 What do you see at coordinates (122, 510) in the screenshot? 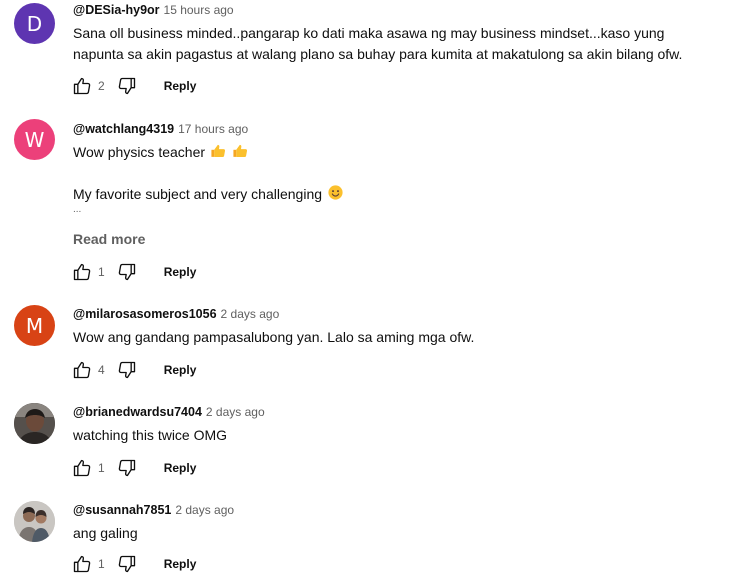
I see `author-name: @susannah7851` at bounding box center [122, 510].